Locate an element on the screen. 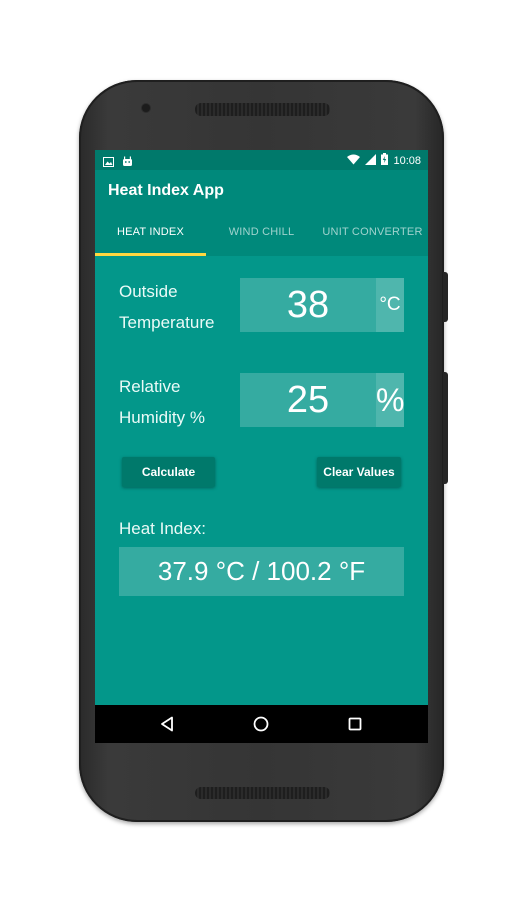  wifi-icon is located at coordinates (354, 161).